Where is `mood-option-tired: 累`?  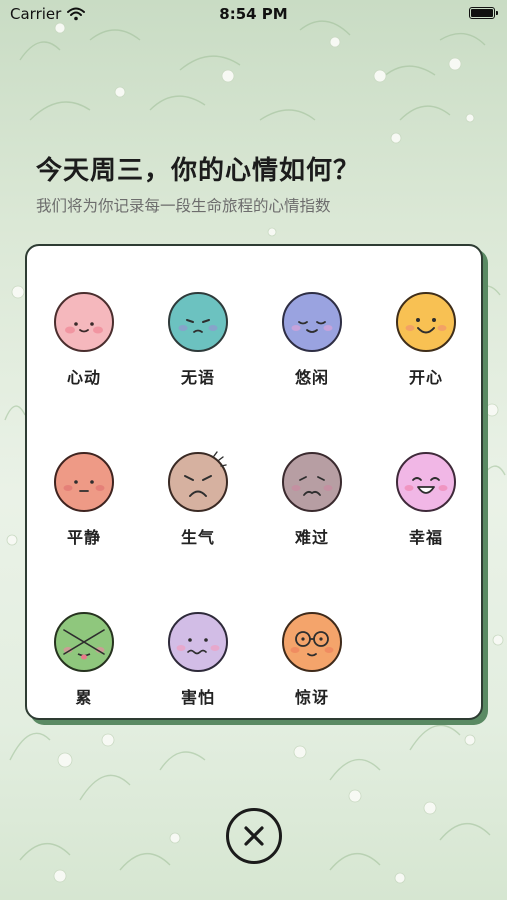 mood-option-tired: 累 is located at coordinates (84, 675).